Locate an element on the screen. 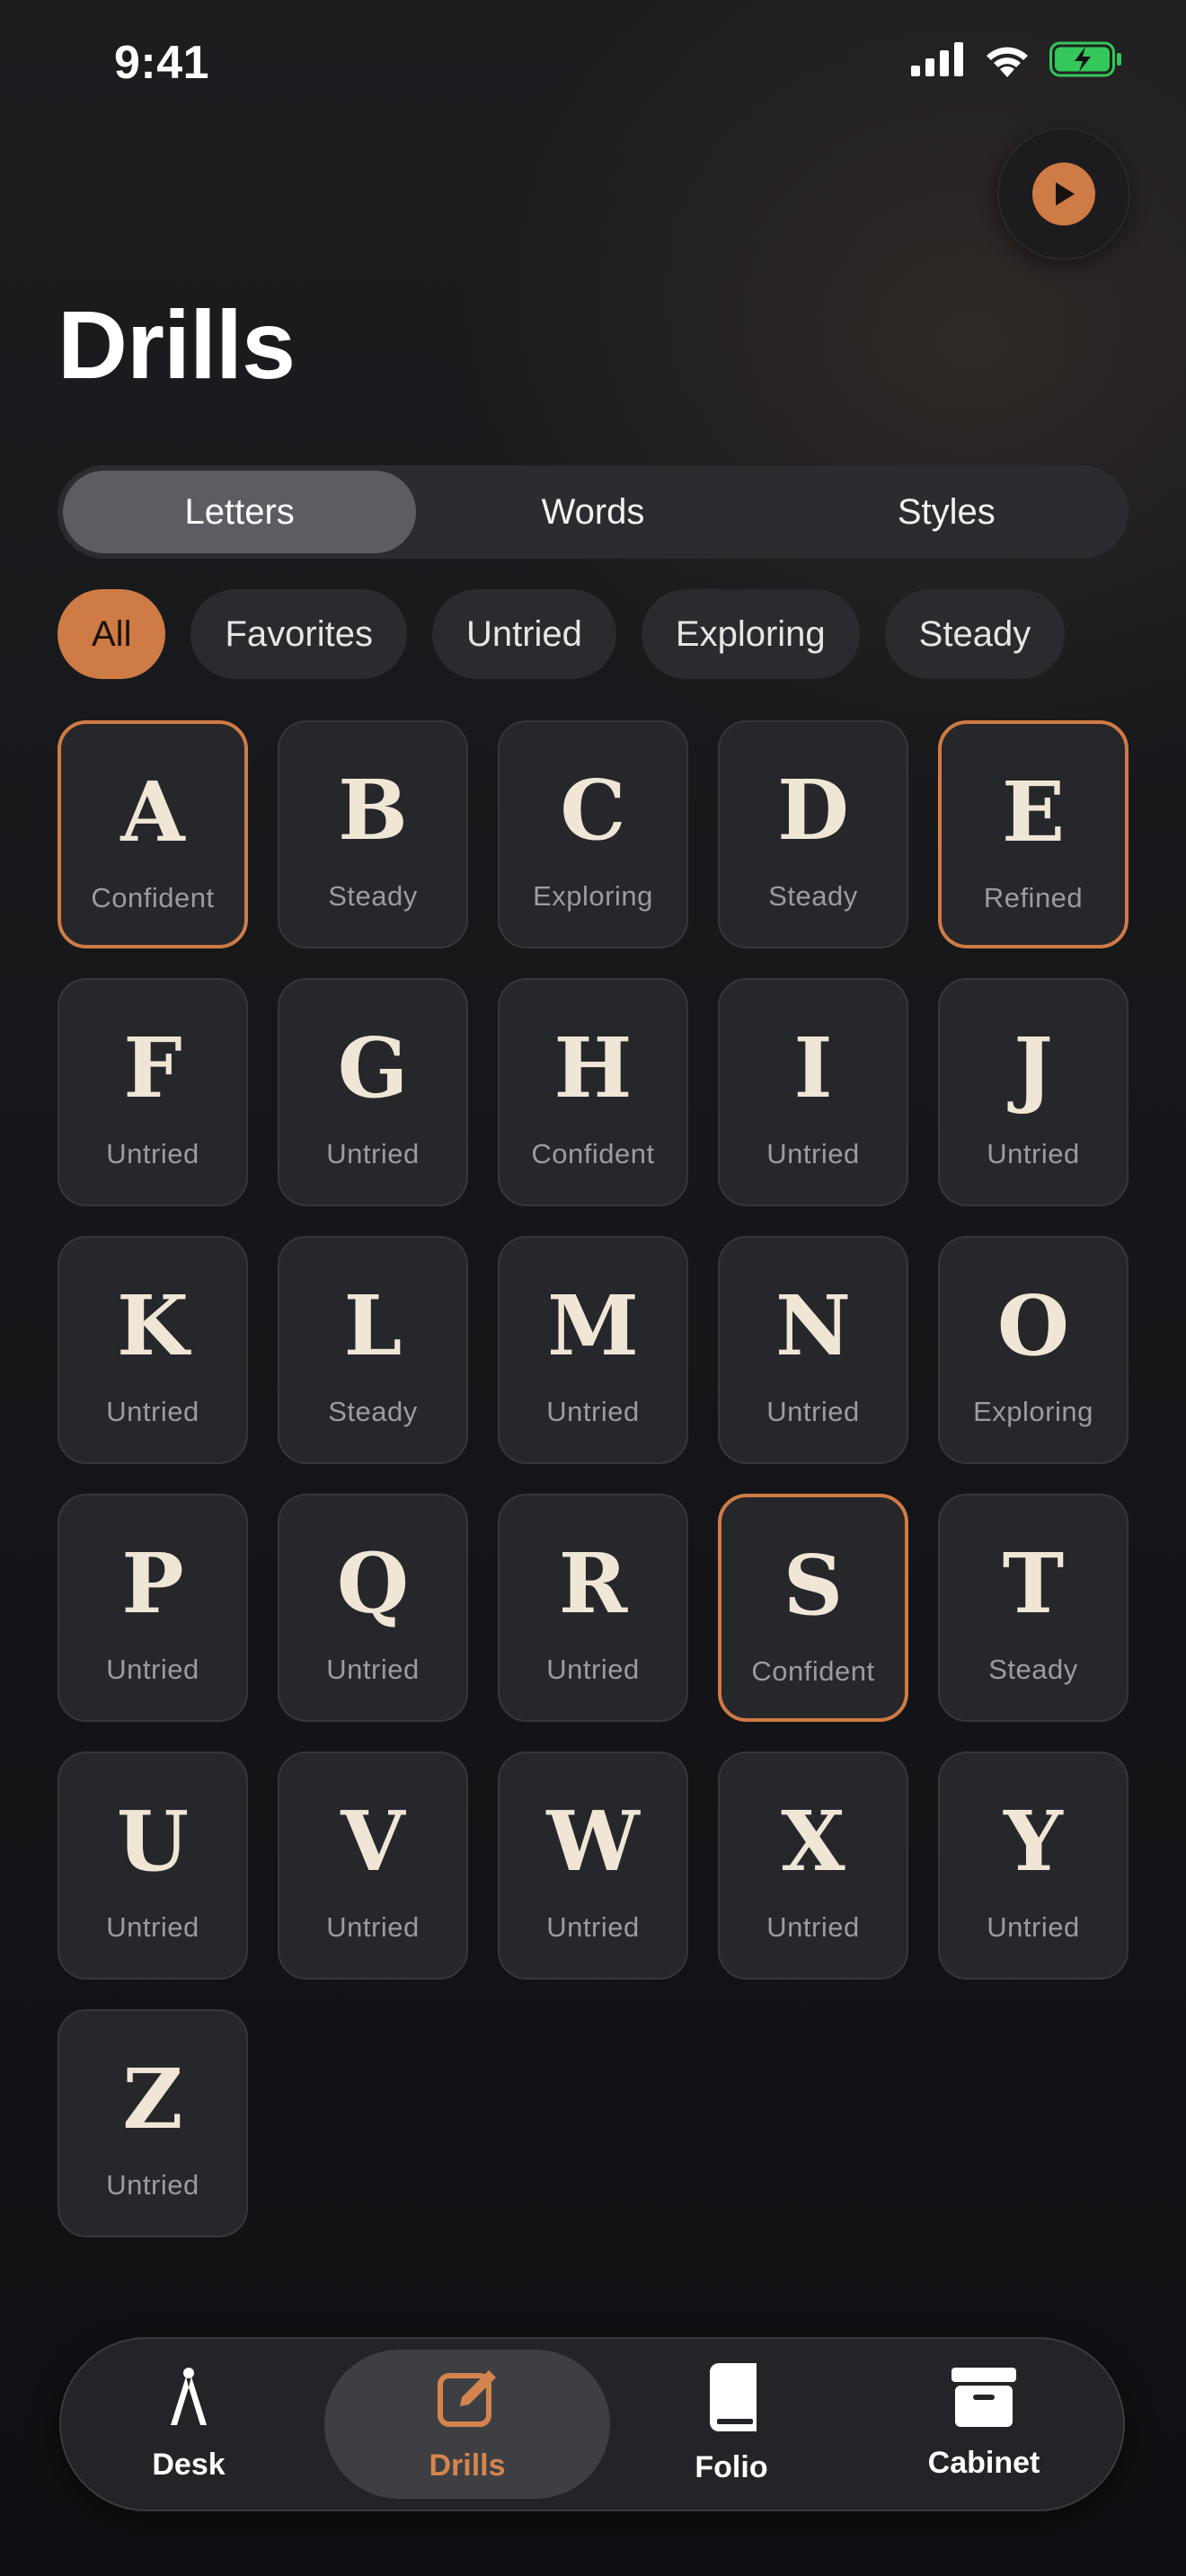 The image size is (1186, 2576). tile-letter: B is located at coordinates (373, 810).